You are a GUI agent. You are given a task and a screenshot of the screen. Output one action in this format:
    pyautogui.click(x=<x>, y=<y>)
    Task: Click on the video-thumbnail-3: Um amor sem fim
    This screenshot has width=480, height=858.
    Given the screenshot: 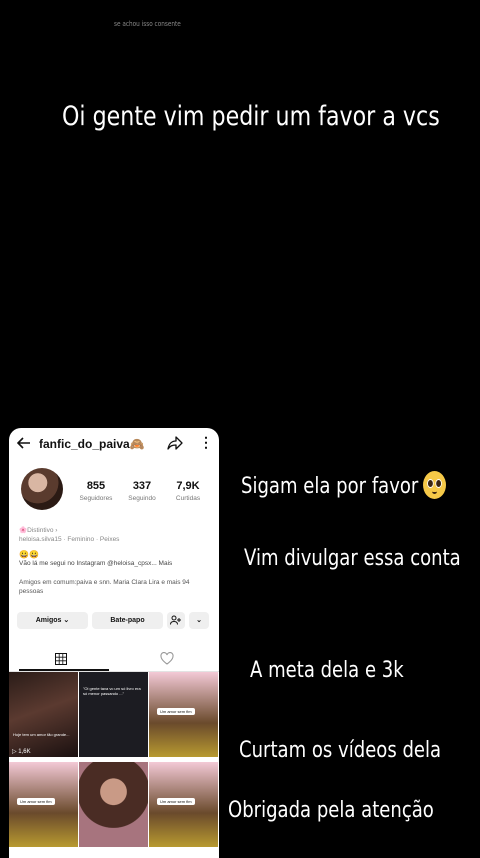 What is the action you would take?
    pyautogui.click(x=183, y=714)
    